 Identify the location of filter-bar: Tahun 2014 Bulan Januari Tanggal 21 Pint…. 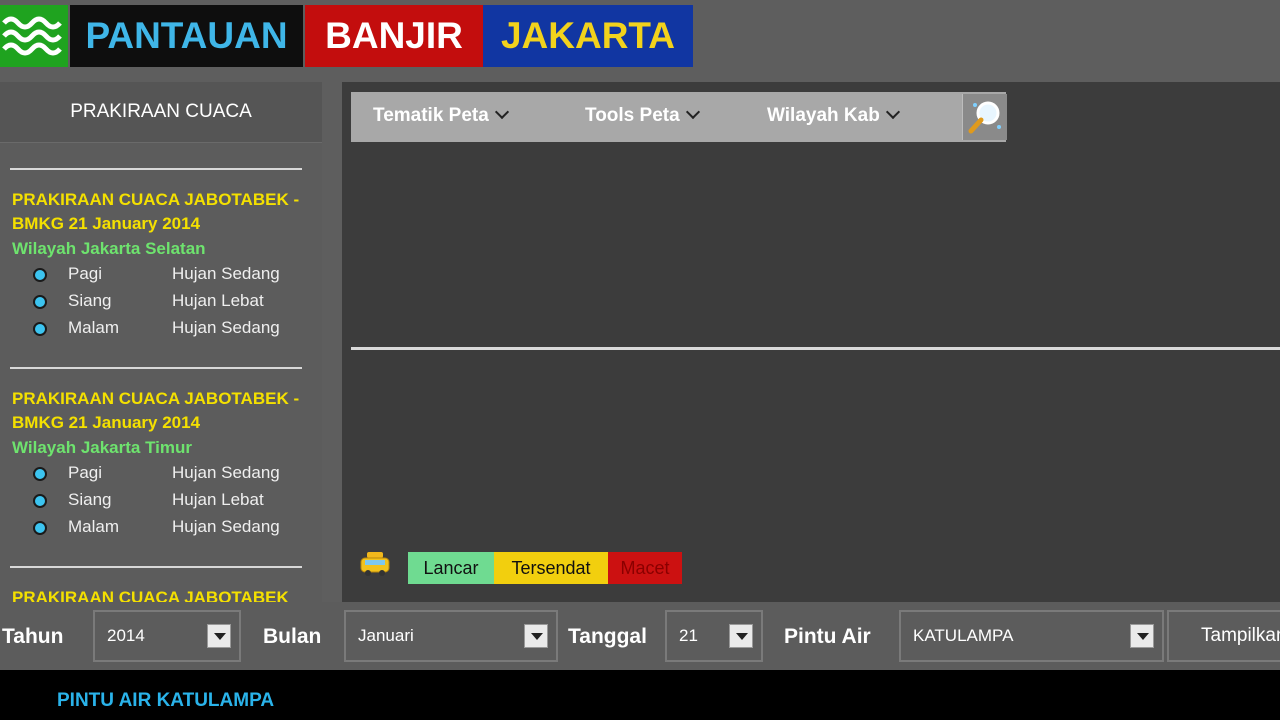
(640, 636).